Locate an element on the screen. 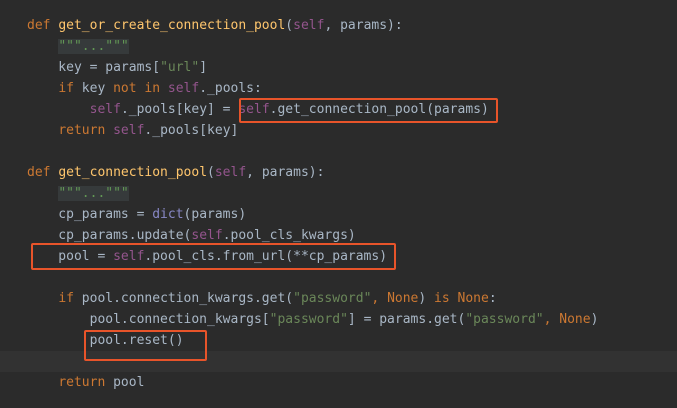 The width and height of the screenshot is (677, 408). code-token: not in is located at coordinates (140, 88).